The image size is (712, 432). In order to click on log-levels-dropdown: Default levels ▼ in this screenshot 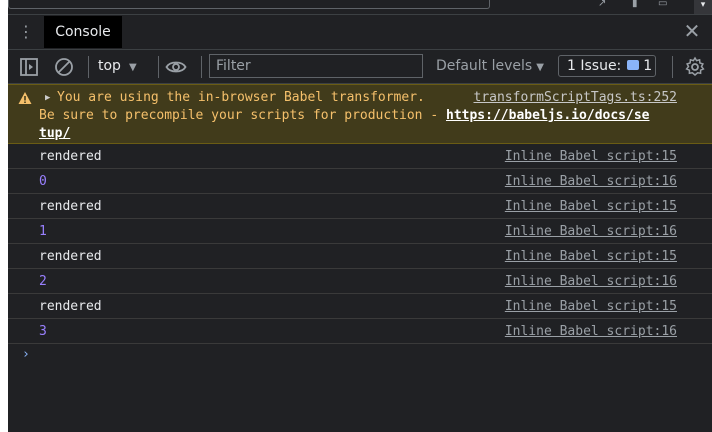, I will do `click(490, 66)`.